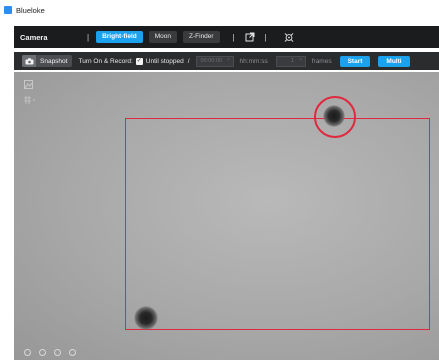 The height and width of the screenshot is (360, 439). What do you see at coordinates (8, 10) in the screenshot?
I see `app-logo-icon` at bounding box center [8, 10].